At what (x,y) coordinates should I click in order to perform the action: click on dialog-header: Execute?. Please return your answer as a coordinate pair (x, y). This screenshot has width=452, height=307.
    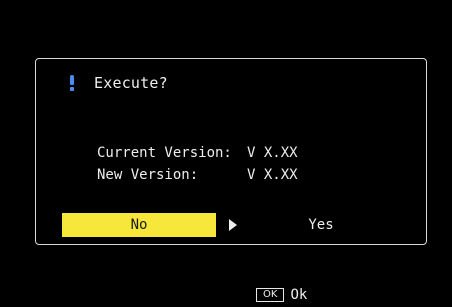
    Looking at the image, I should click on (118, 83).